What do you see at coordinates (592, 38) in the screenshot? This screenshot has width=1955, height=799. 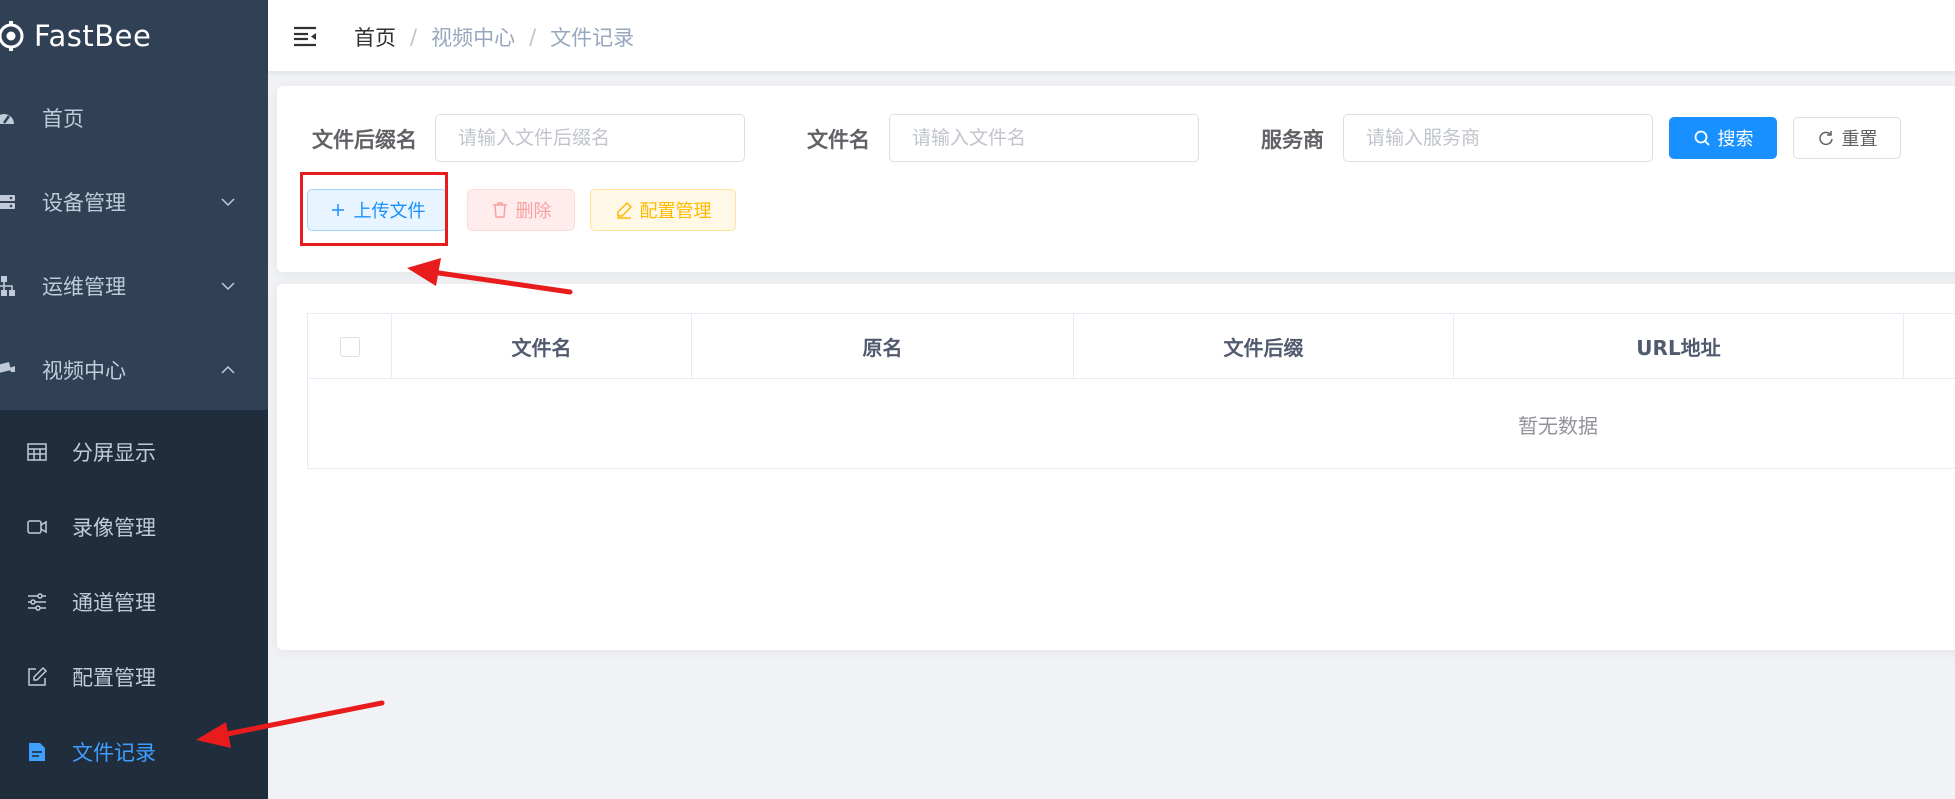 I see `breadcrumb-current: 文件记录` at bounding box center [592, 38].